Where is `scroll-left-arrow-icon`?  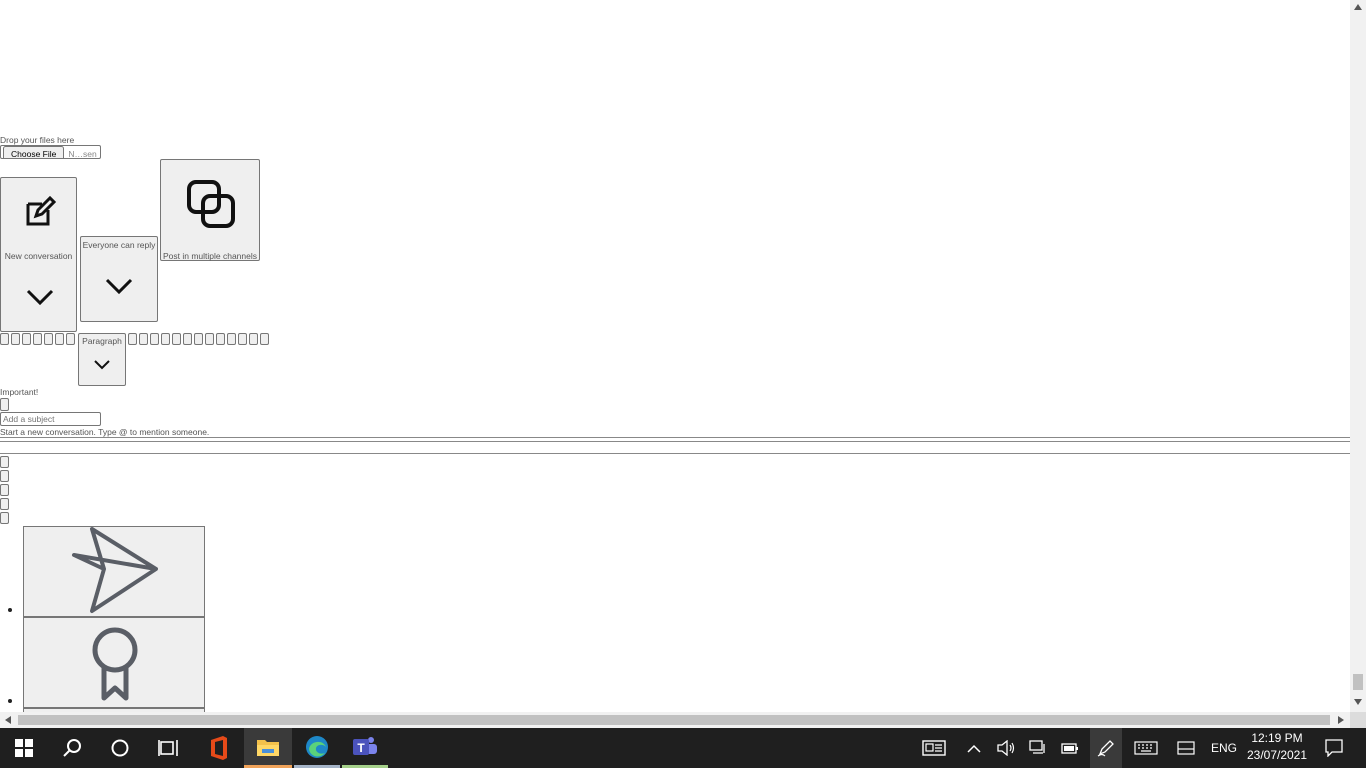 scroll-left-arrow-icon is located at coordinates (8, 720).